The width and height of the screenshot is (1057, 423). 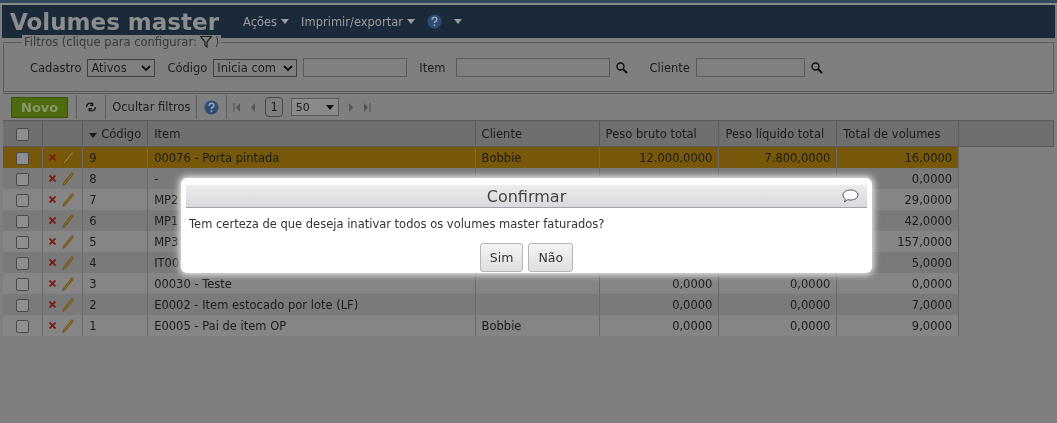 I want to click on table-cell: 1, so click(x=115, y=325).